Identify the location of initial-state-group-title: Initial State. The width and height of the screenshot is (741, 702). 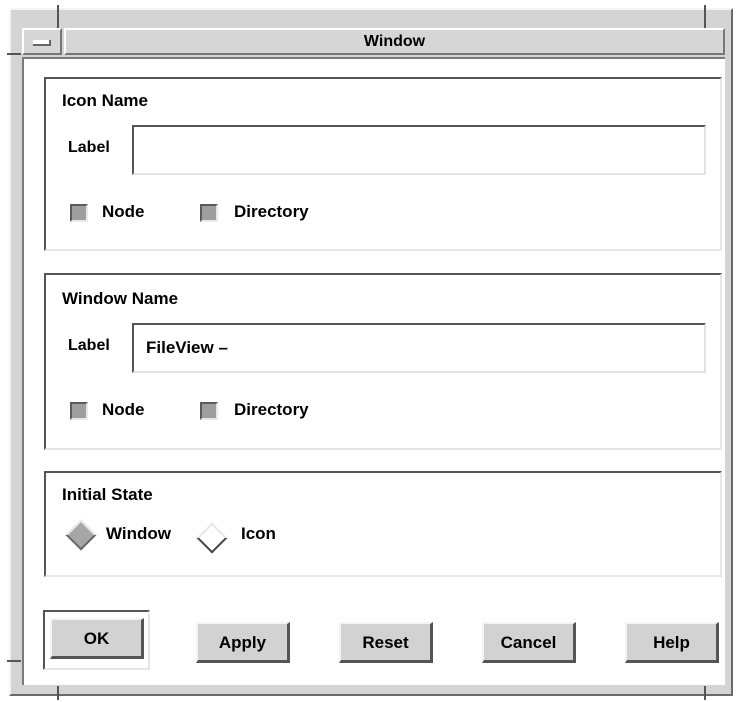
(107, 494).